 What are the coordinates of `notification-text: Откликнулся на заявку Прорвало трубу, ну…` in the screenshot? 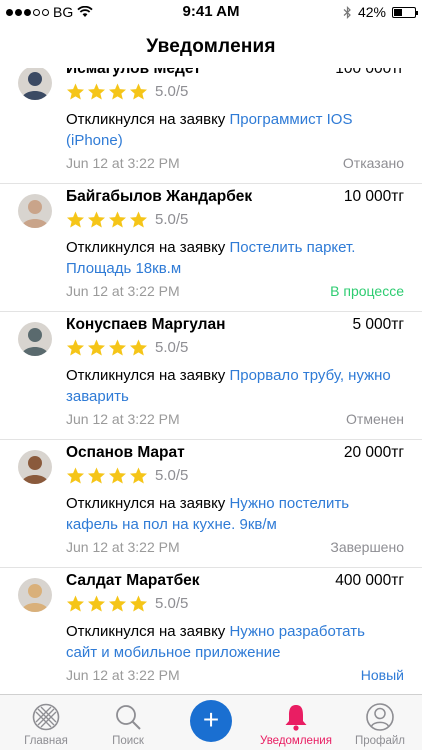 It's located at (231, 386).